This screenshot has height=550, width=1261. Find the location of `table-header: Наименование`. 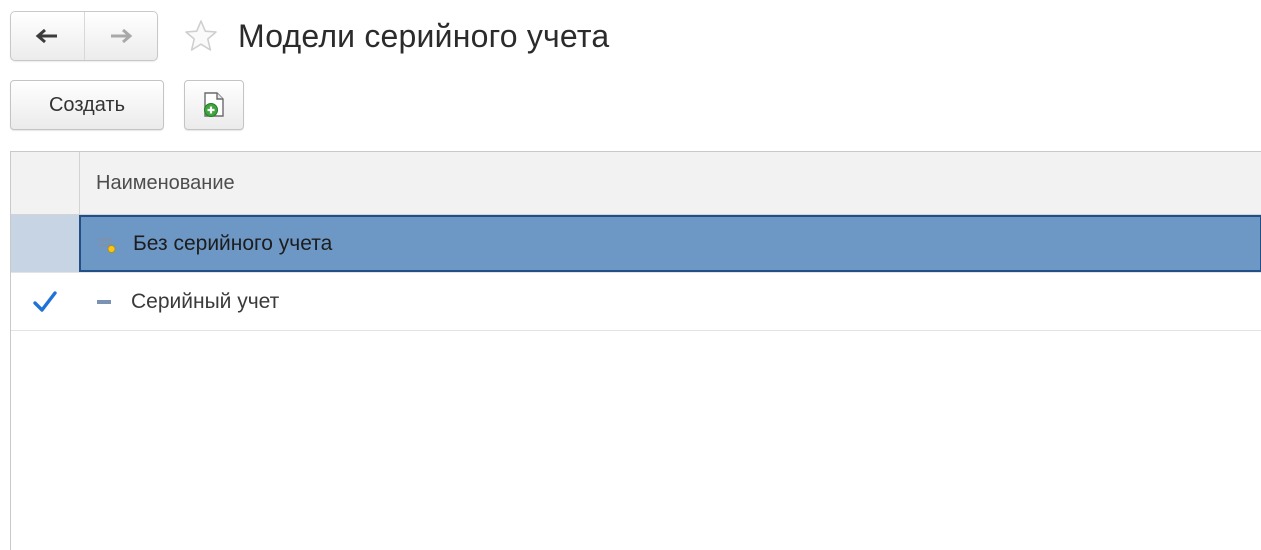

table-header: Наименование is located at coordinates (636, 183).